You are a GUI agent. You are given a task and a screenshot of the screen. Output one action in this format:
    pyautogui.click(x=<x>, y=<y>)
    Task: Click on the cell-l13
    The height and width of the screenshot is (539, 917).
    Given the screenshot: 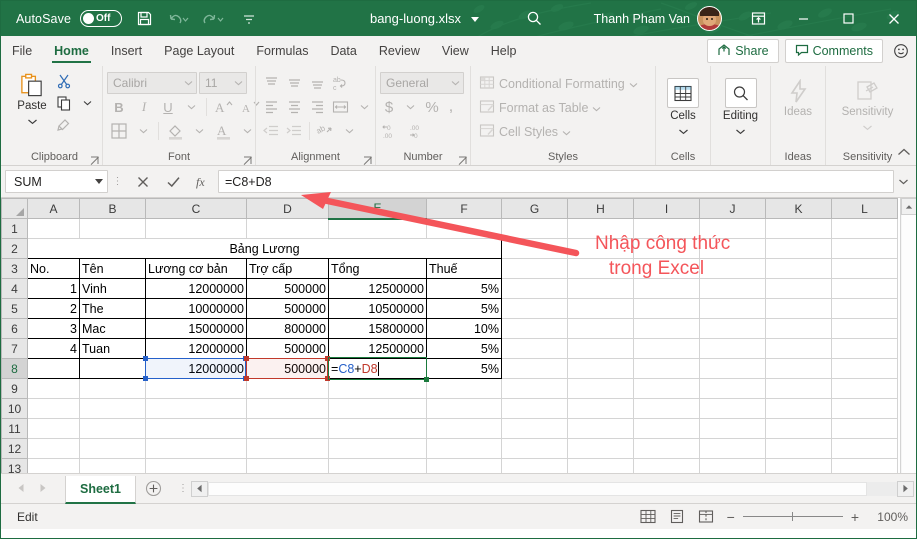 What is the action you would take?
    pyautogui.click(x=864, y=465)
    